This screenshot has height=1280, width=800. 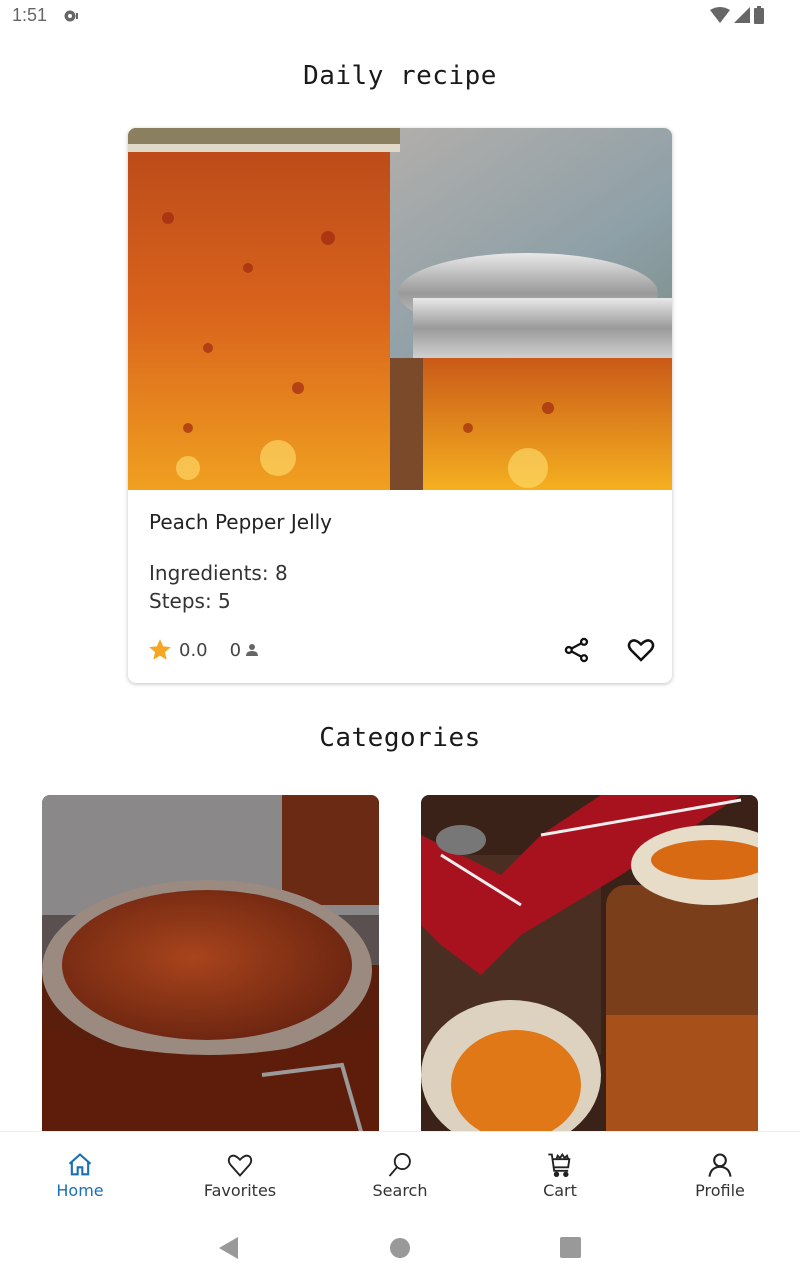 I want to click on status-icons, so click(x=737, y=15).